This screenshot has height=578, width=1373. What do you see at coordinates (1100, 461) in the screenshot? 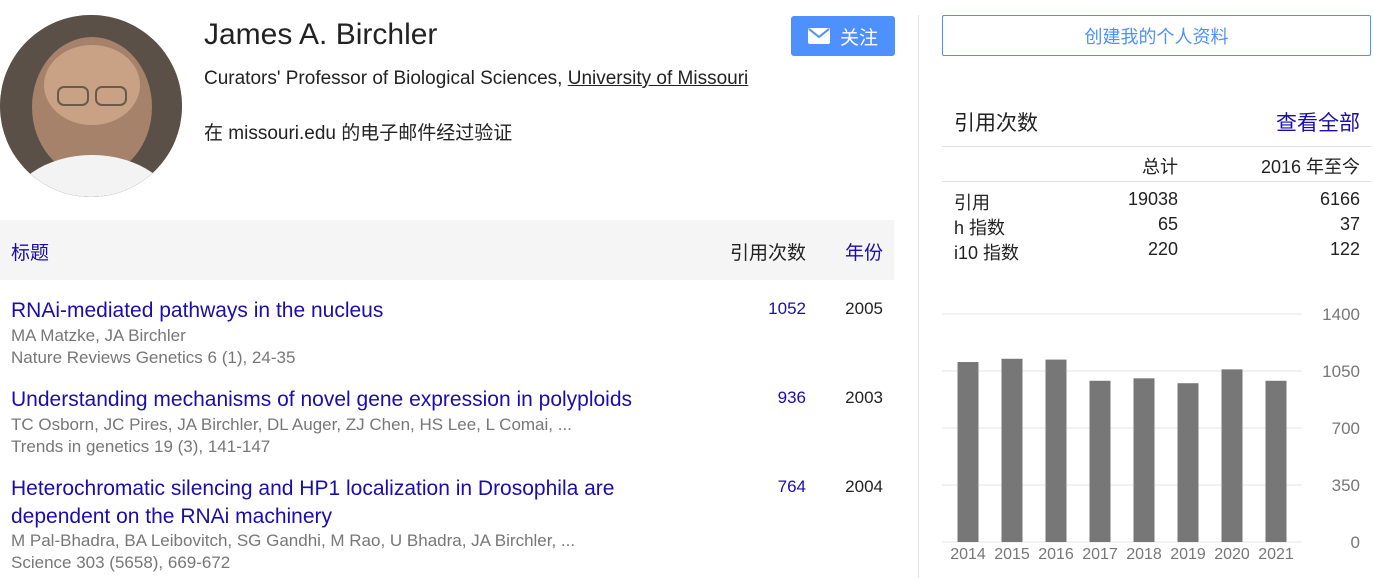
I see `bar-2017` at bounding box center [1100, 461].